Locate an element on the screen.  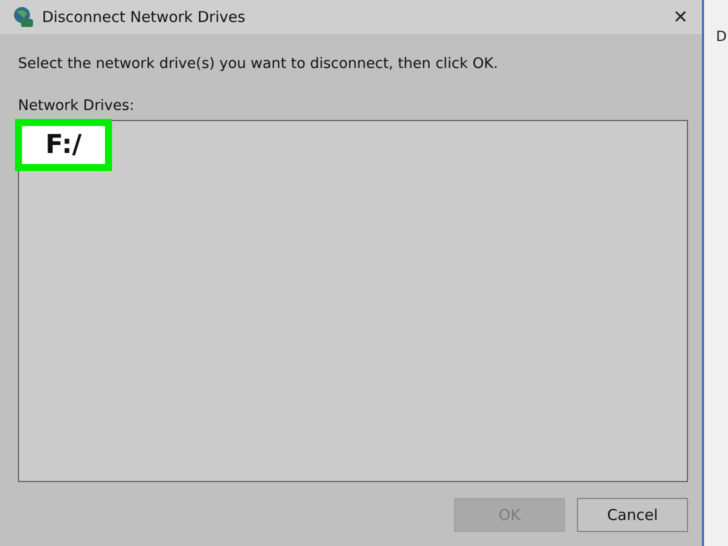
dialog-button: Cancel is located at coordinates (632, 515).